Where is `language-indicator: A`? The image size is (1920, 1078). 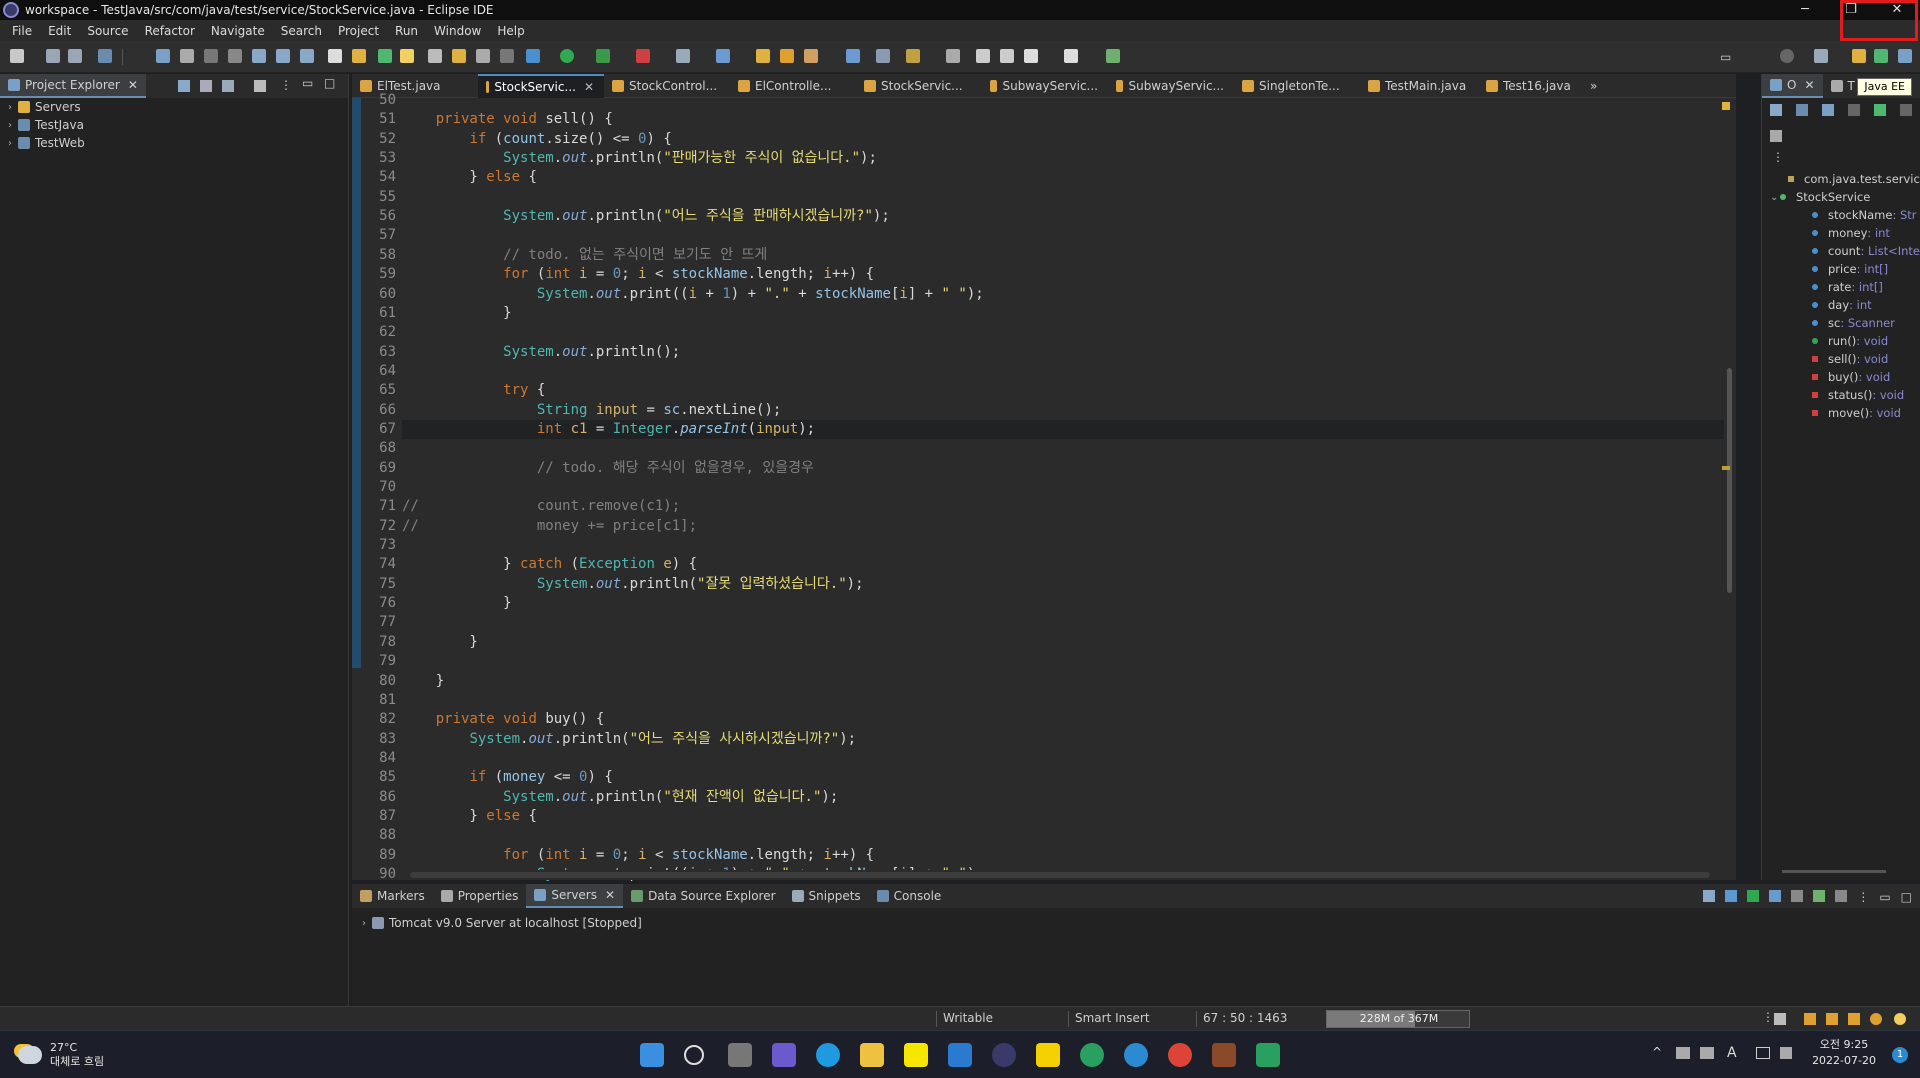
language-indicator: A is located at coordinates (1732, 1053).